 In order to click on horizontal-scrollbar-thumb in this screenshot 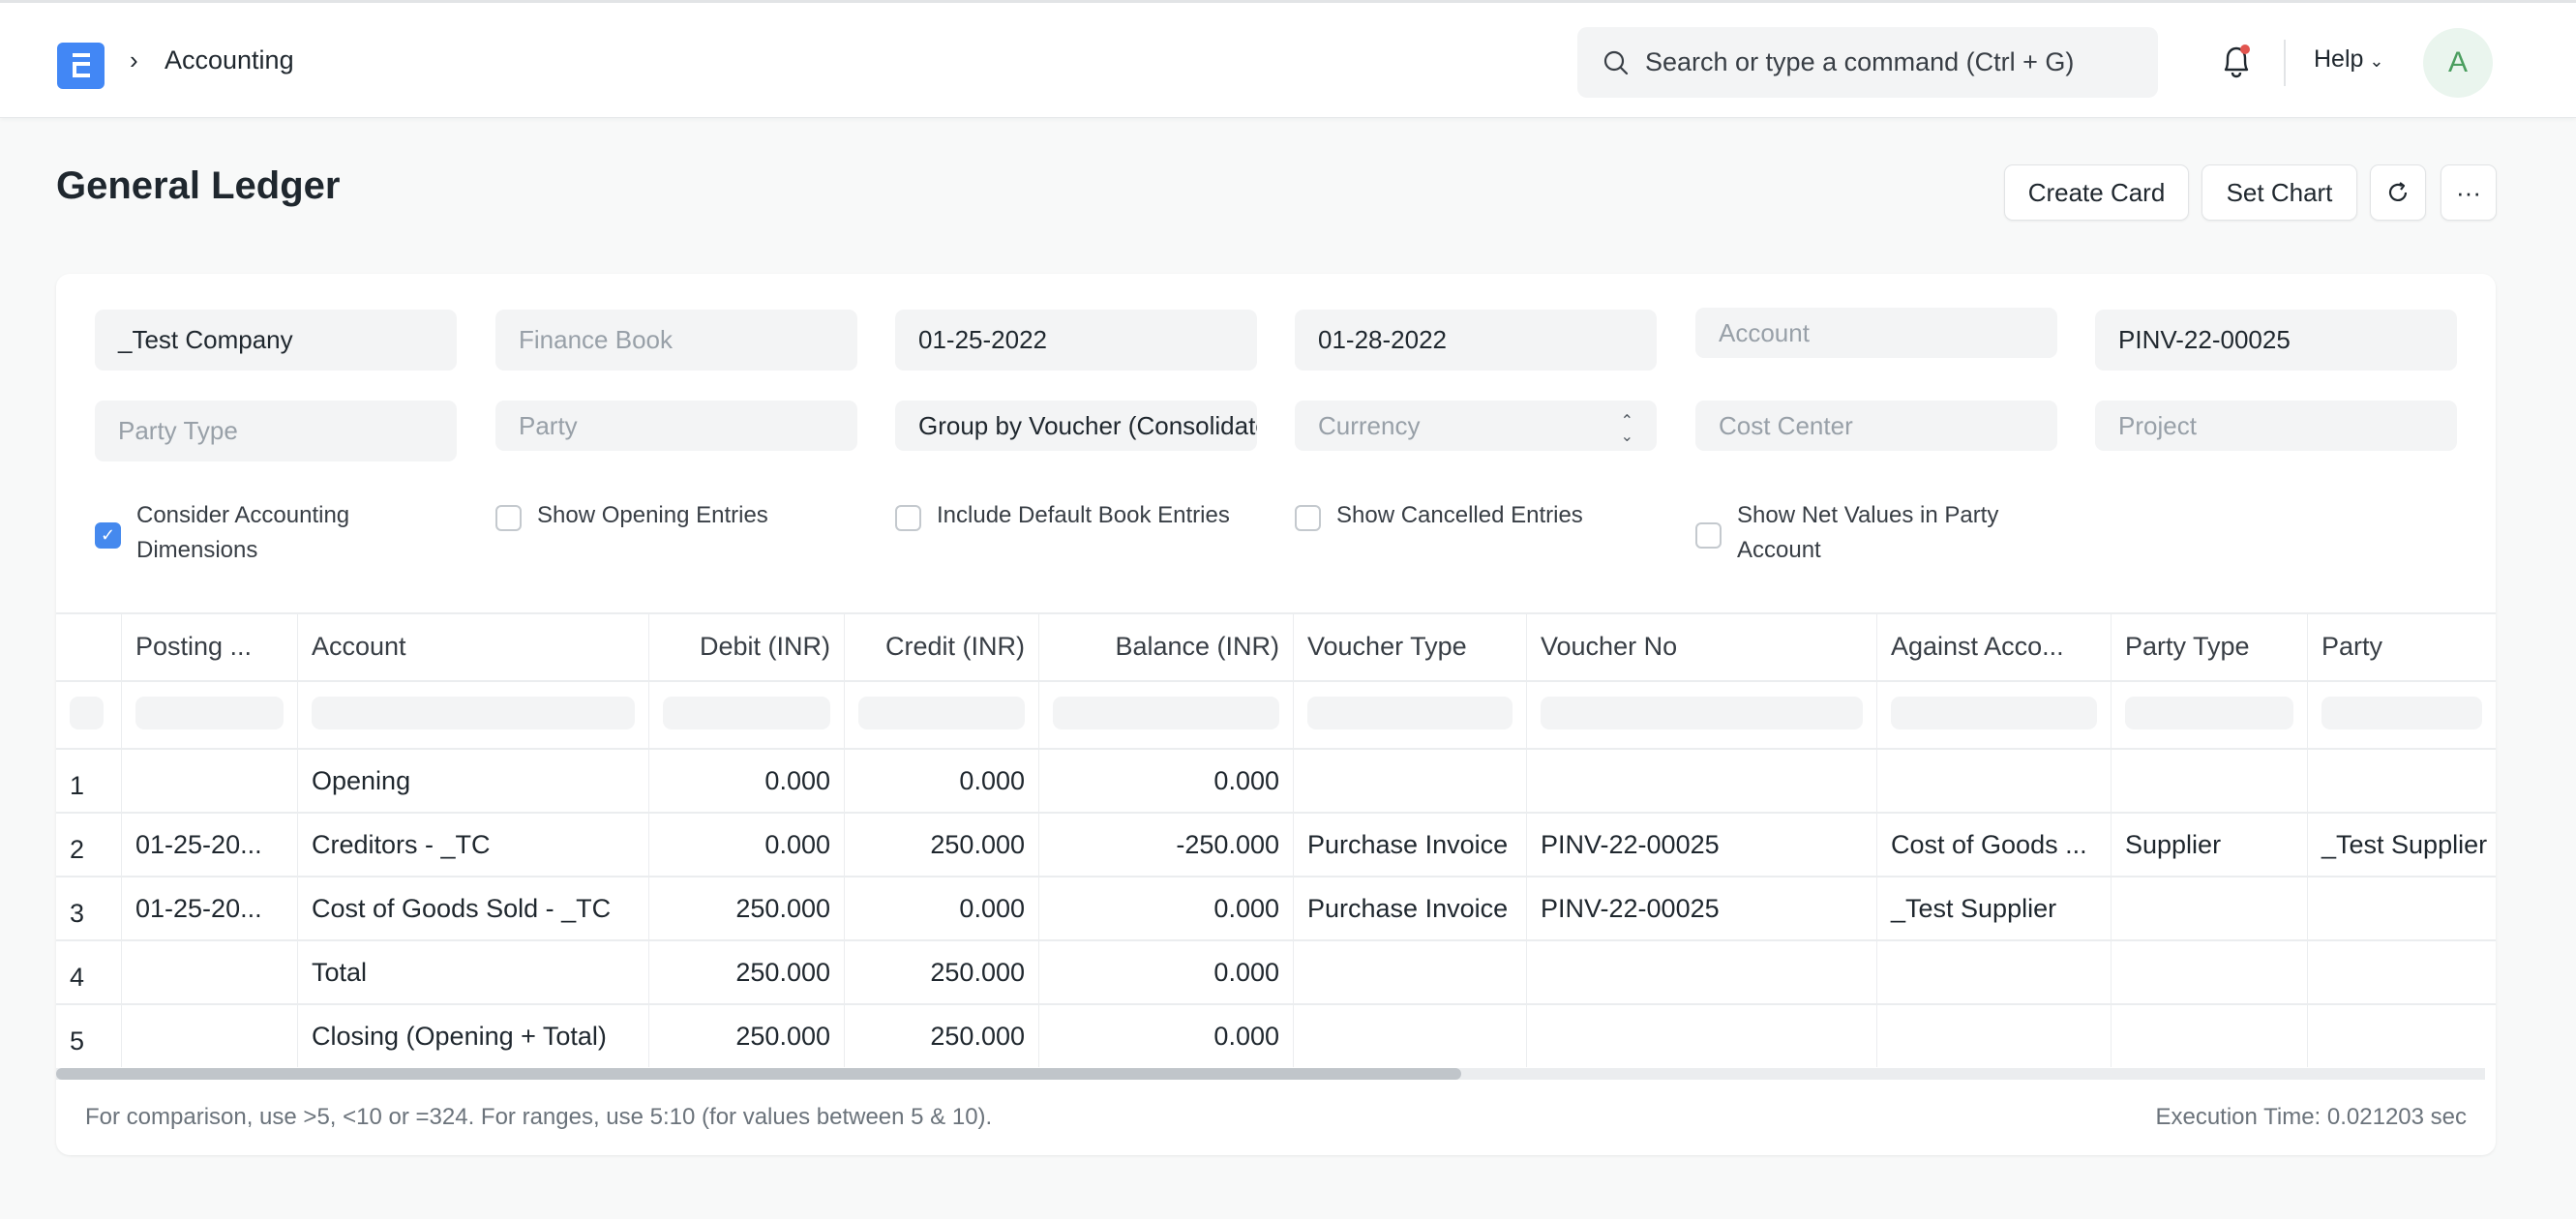, I will do `click(758, 1074)`.